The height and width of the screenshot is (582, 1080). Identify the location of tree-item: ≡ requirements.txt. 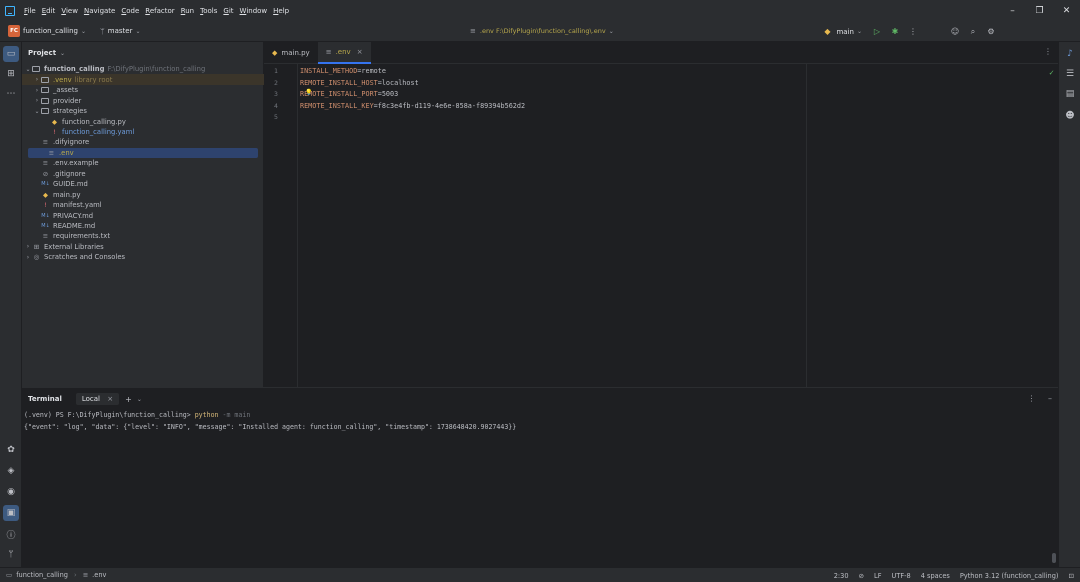
(143, 236).